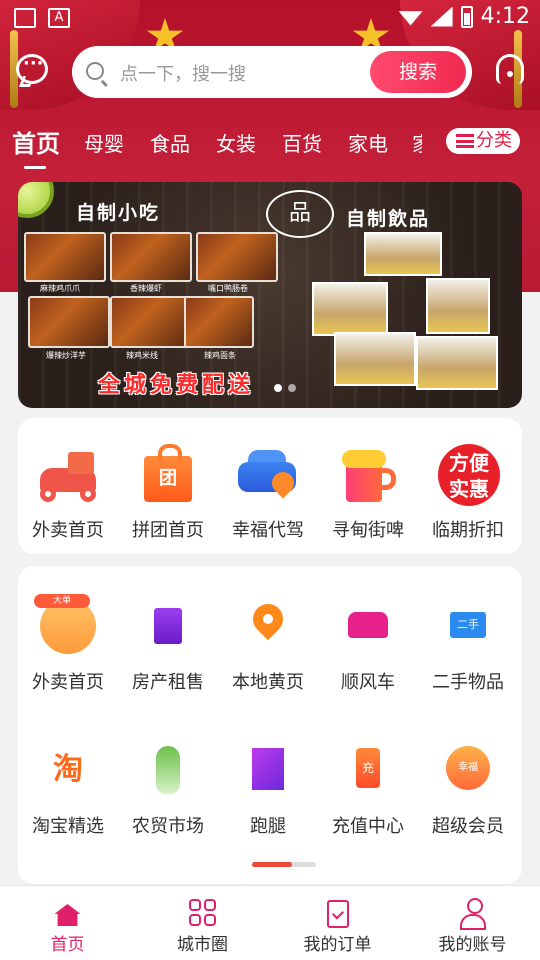  I want to click on clock: 4:12, so click(505, 16).